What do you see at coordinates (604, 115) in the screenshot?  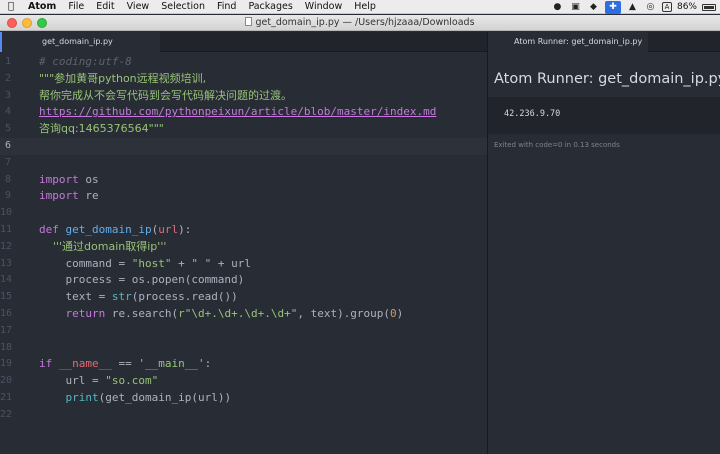 I see `runner-output: 42.236.9.70` at bounding box center [604, 115].